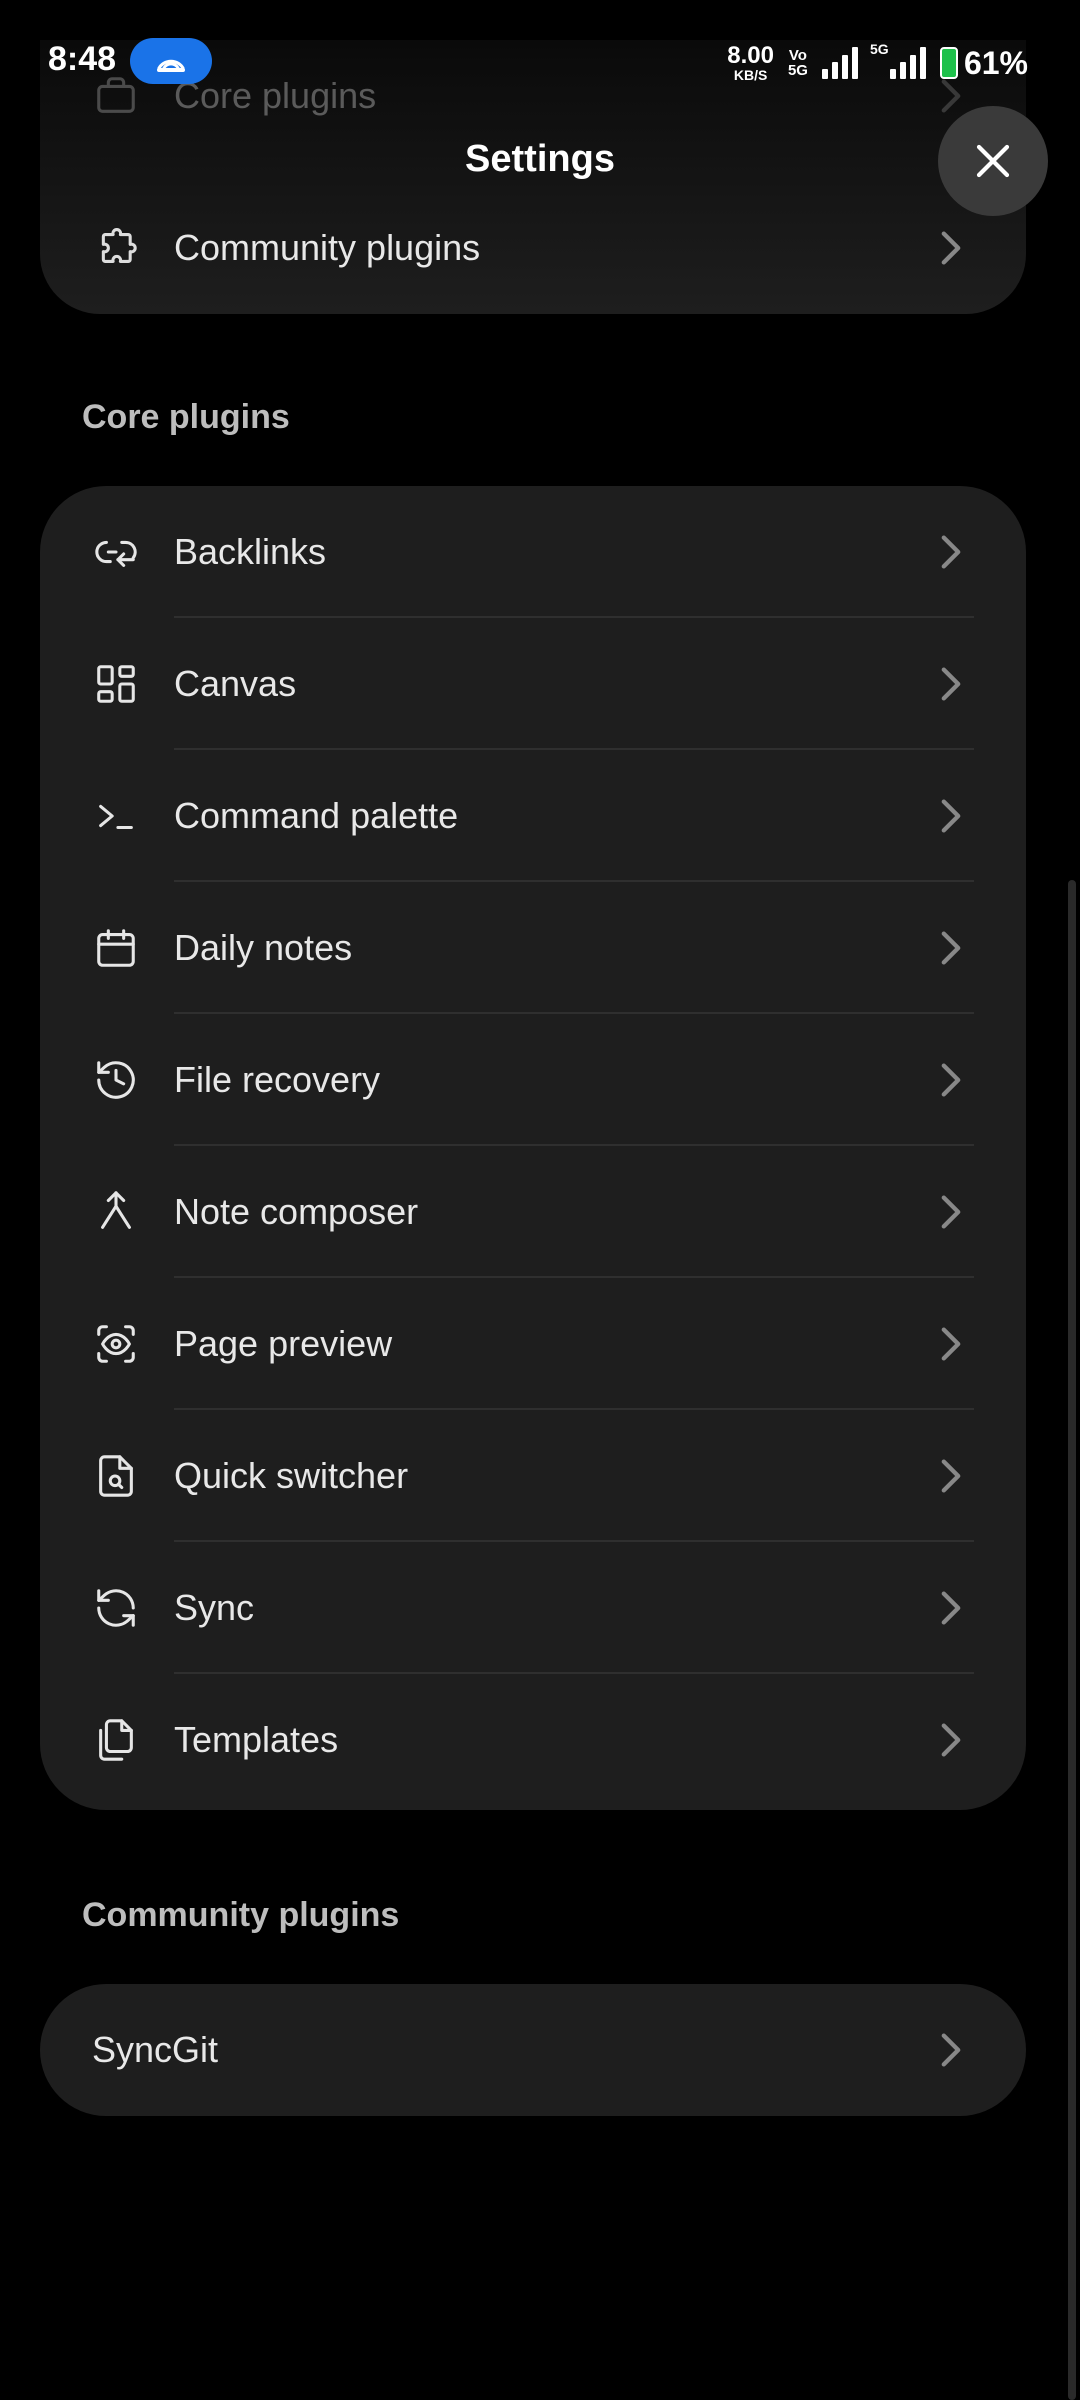  What do you see at coordinates (296, 1211) in the screenshot?
I see `plugin-item-label: Note composer` at bounding box center [296, 1211].